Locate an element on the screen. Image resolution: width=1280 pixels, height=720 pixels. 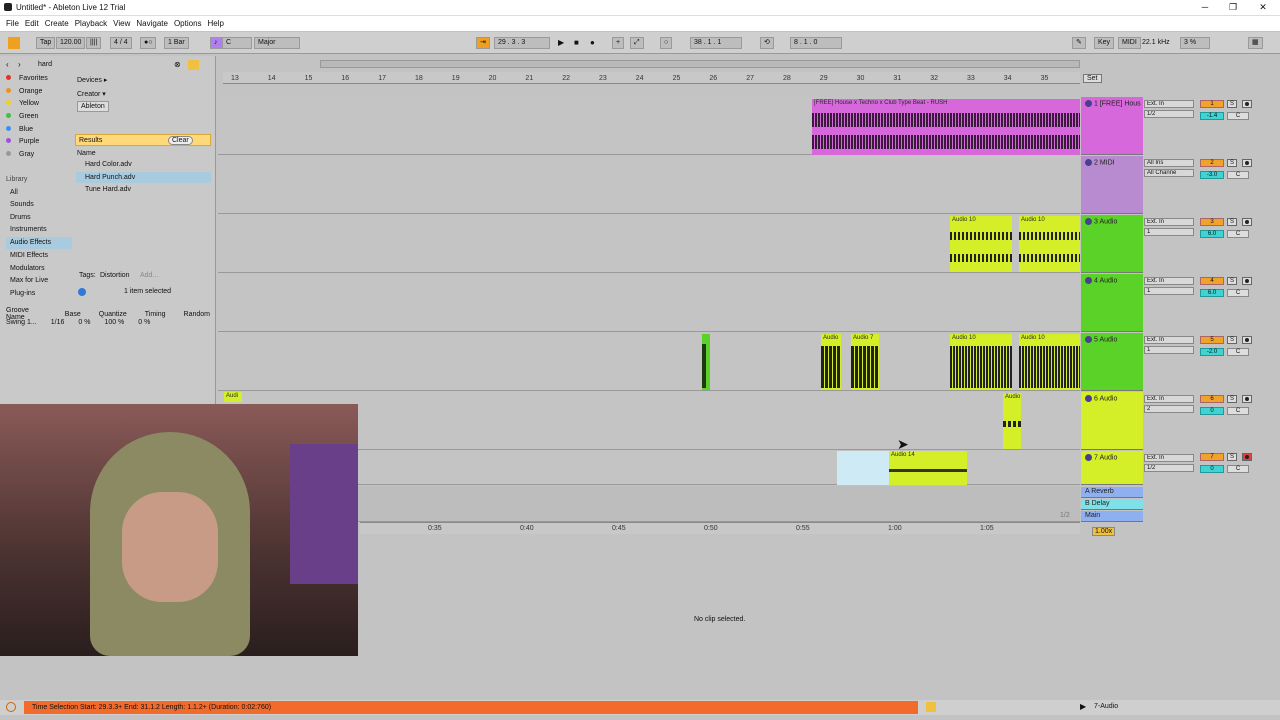
song-position-field: 29 . 3 . 3 is located at coordinates (522, 43).